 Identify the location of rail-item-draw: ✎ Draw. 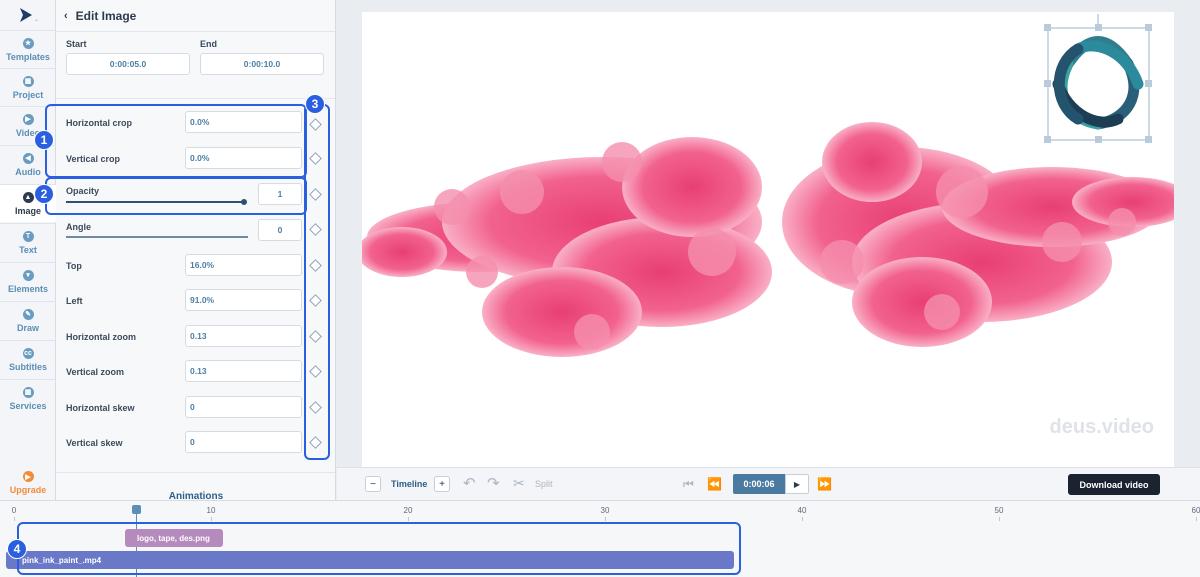
(28, 320).